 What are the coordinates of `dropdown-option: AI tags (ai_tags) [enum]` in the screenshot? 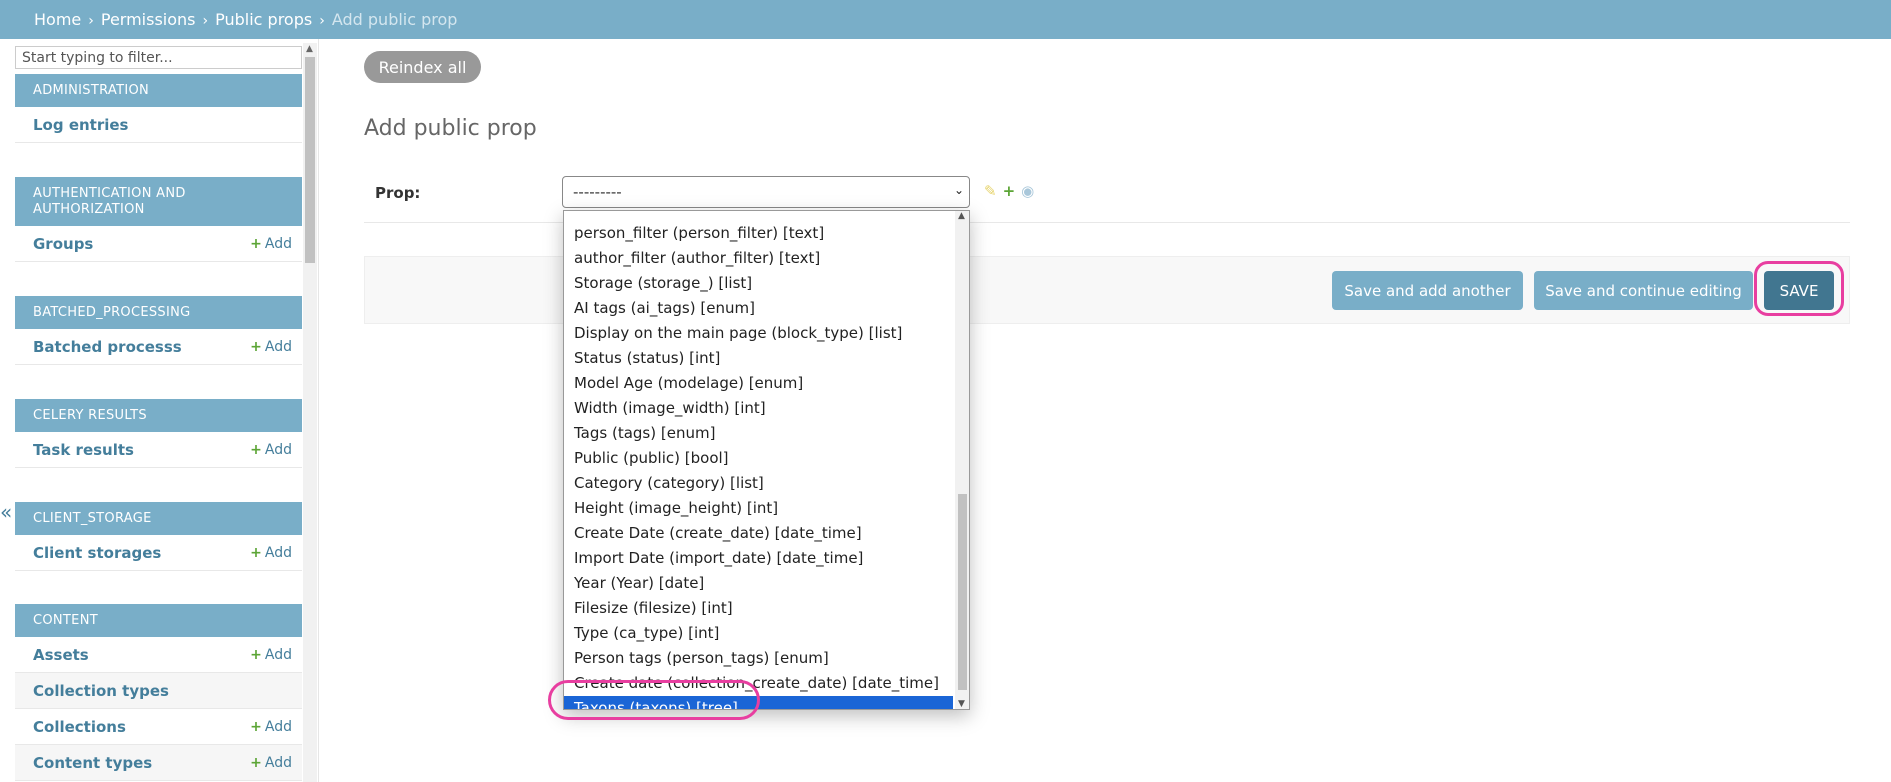 It's located at (758, 308).